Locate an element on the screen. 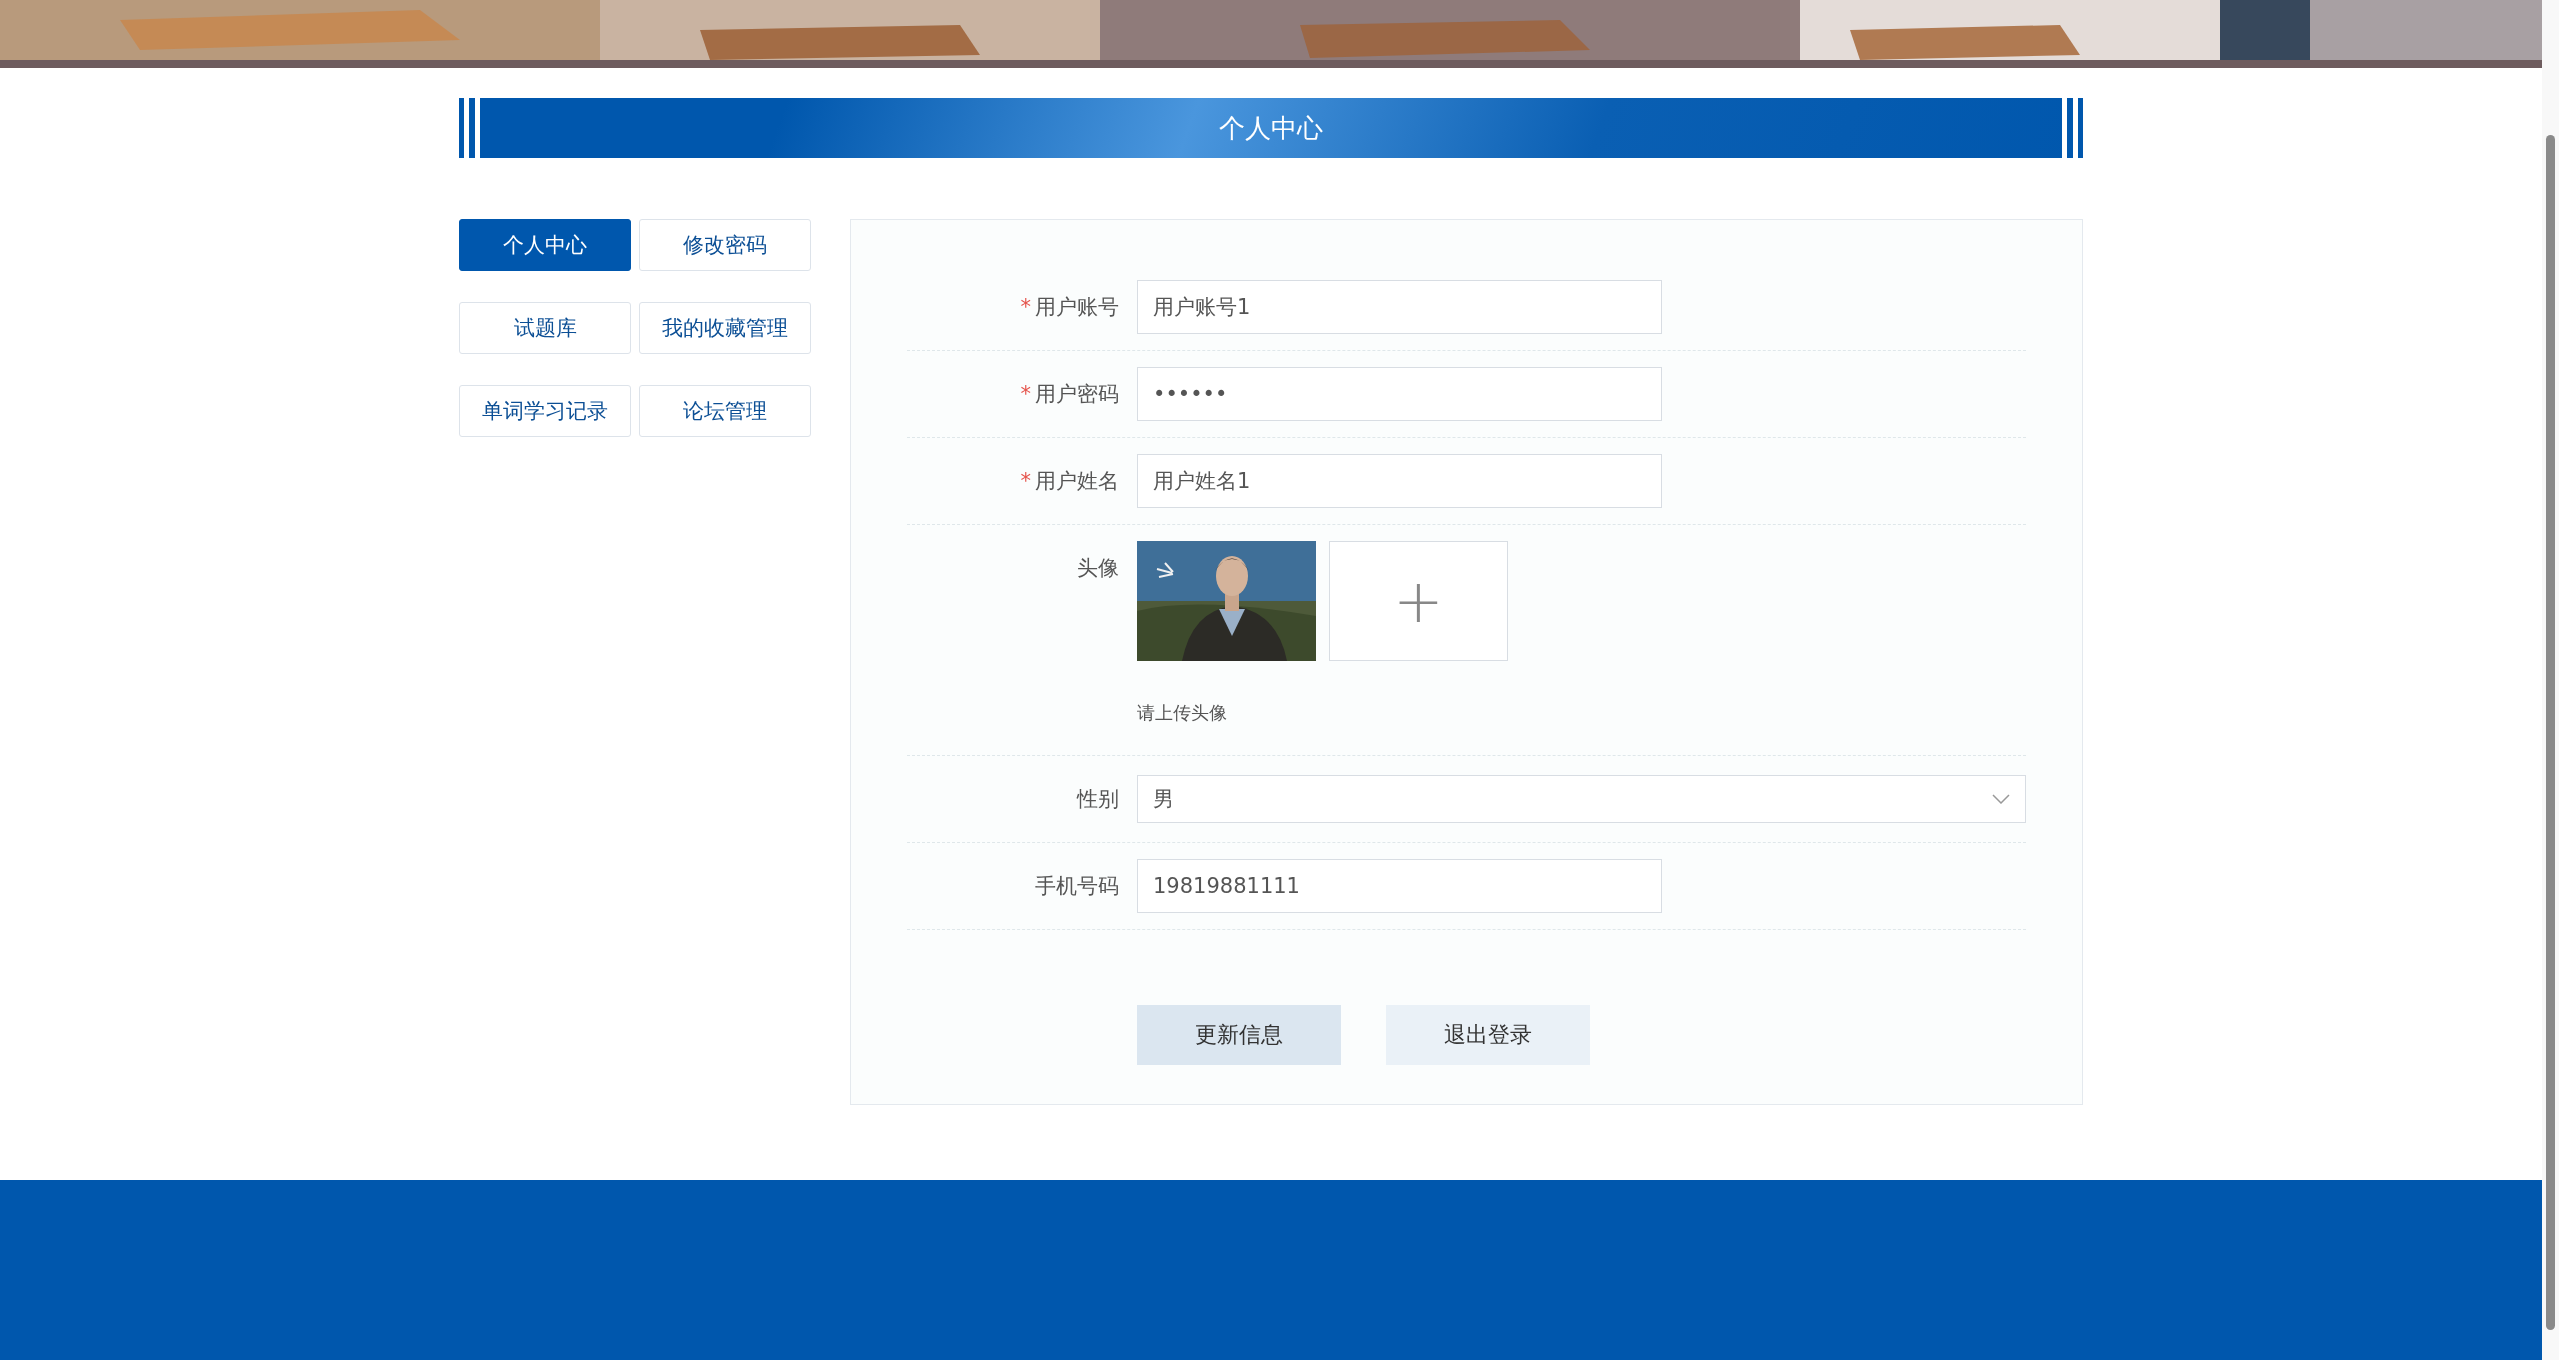  update-button: 更新信息 is located at coordinates (1239, 1035).